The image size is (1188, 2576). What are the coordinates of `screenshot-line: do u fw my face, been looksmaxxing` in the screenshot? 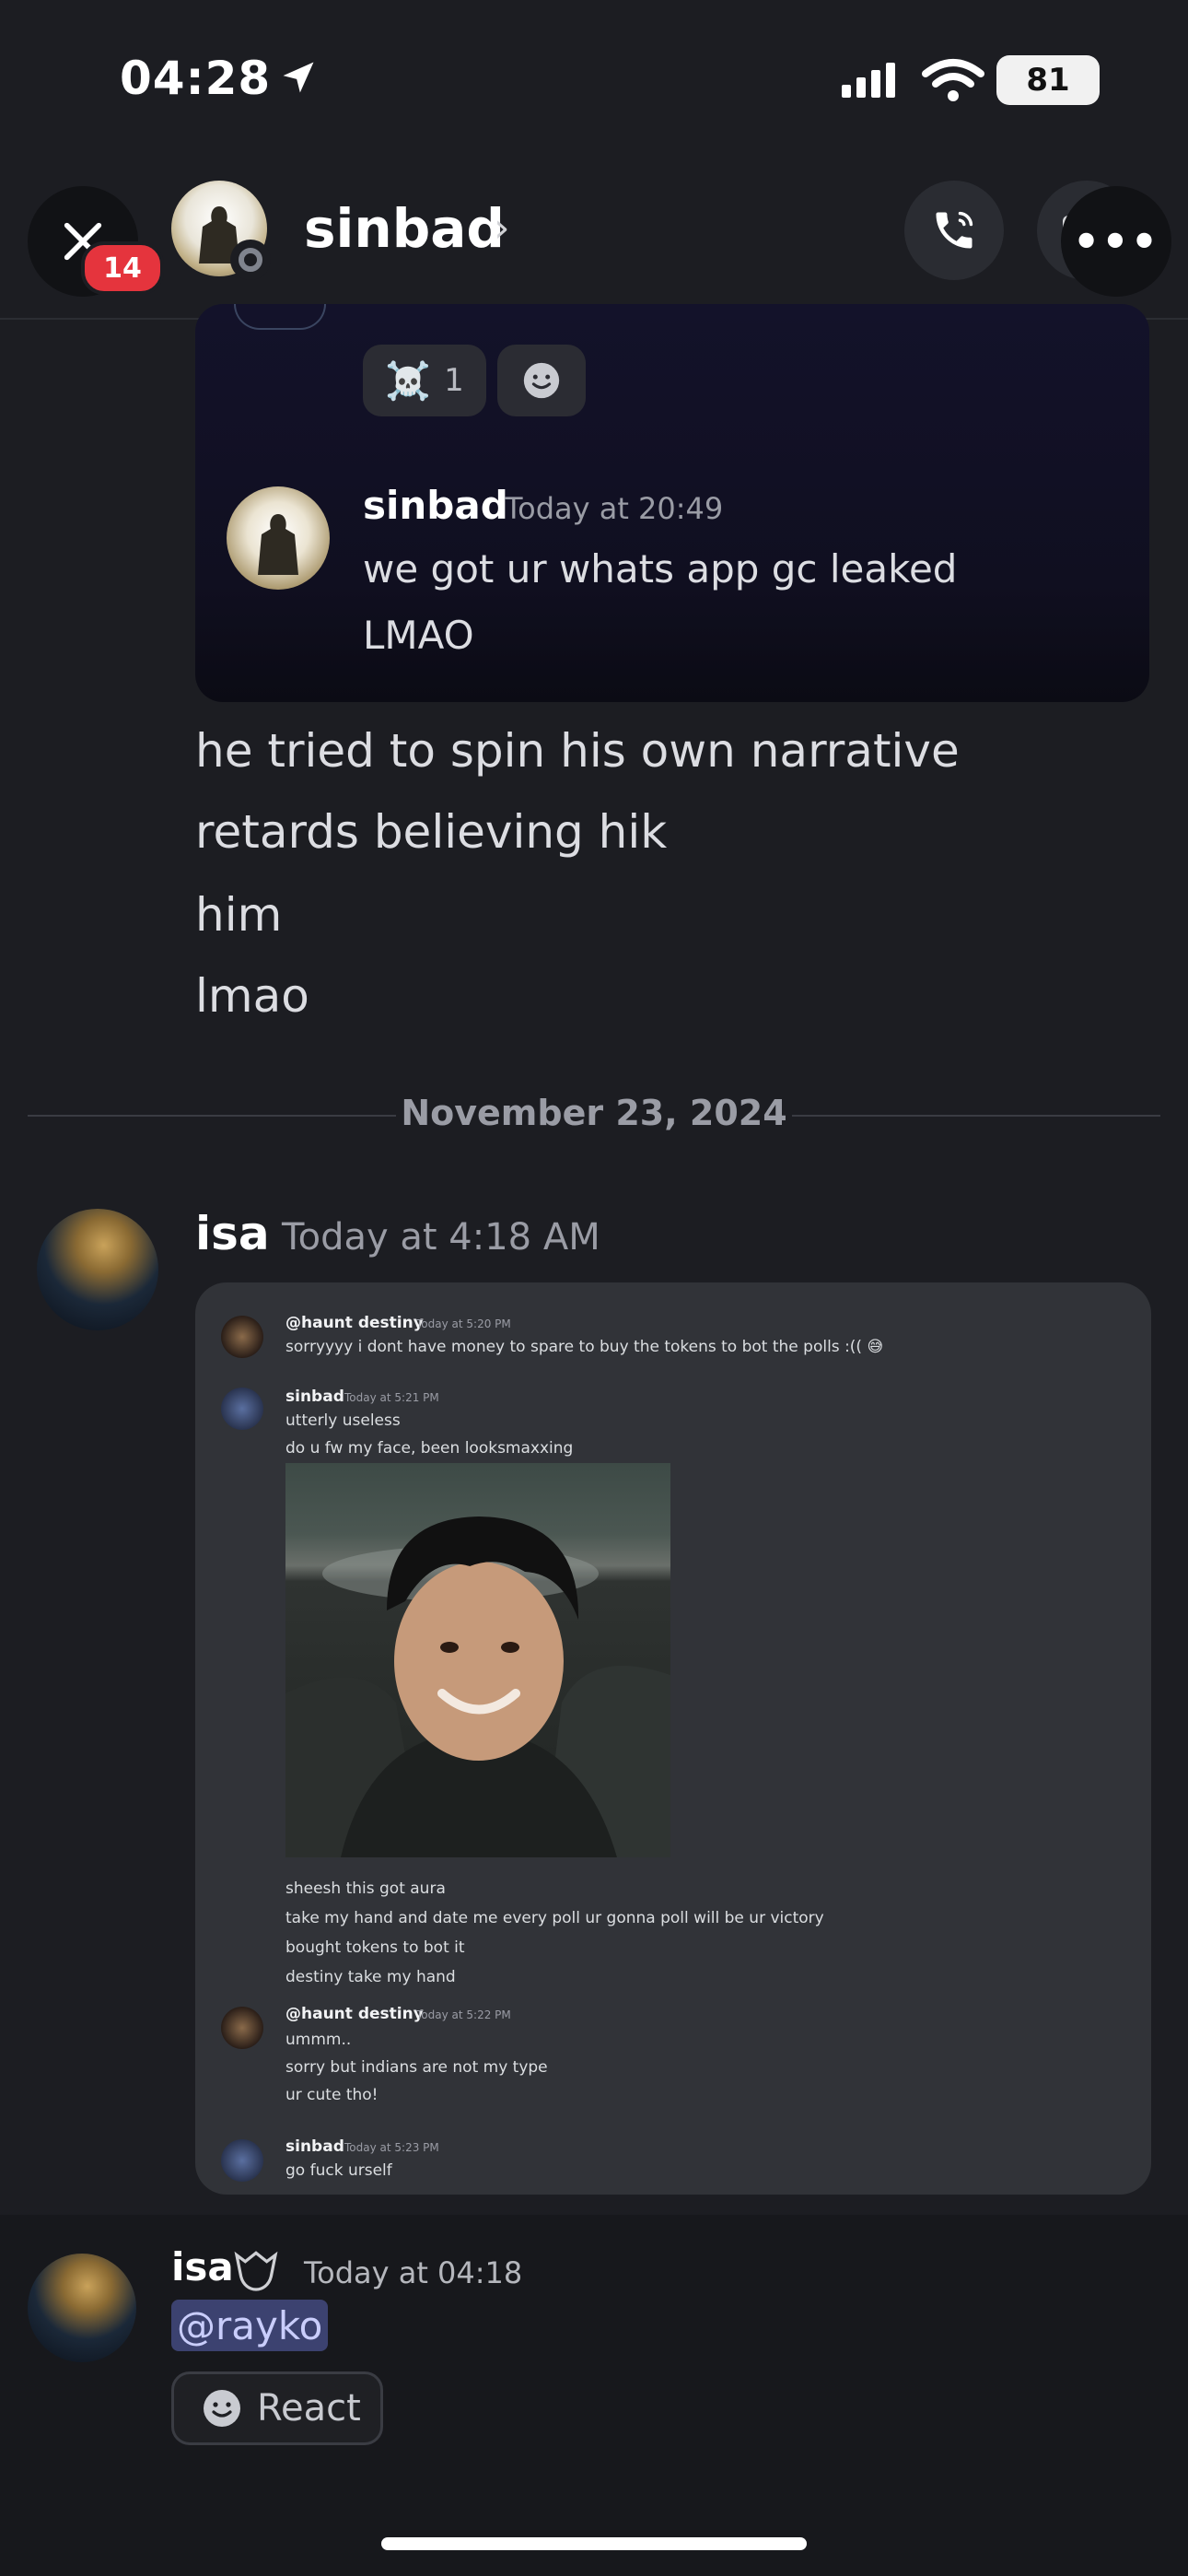 It's located at (429, 1448).